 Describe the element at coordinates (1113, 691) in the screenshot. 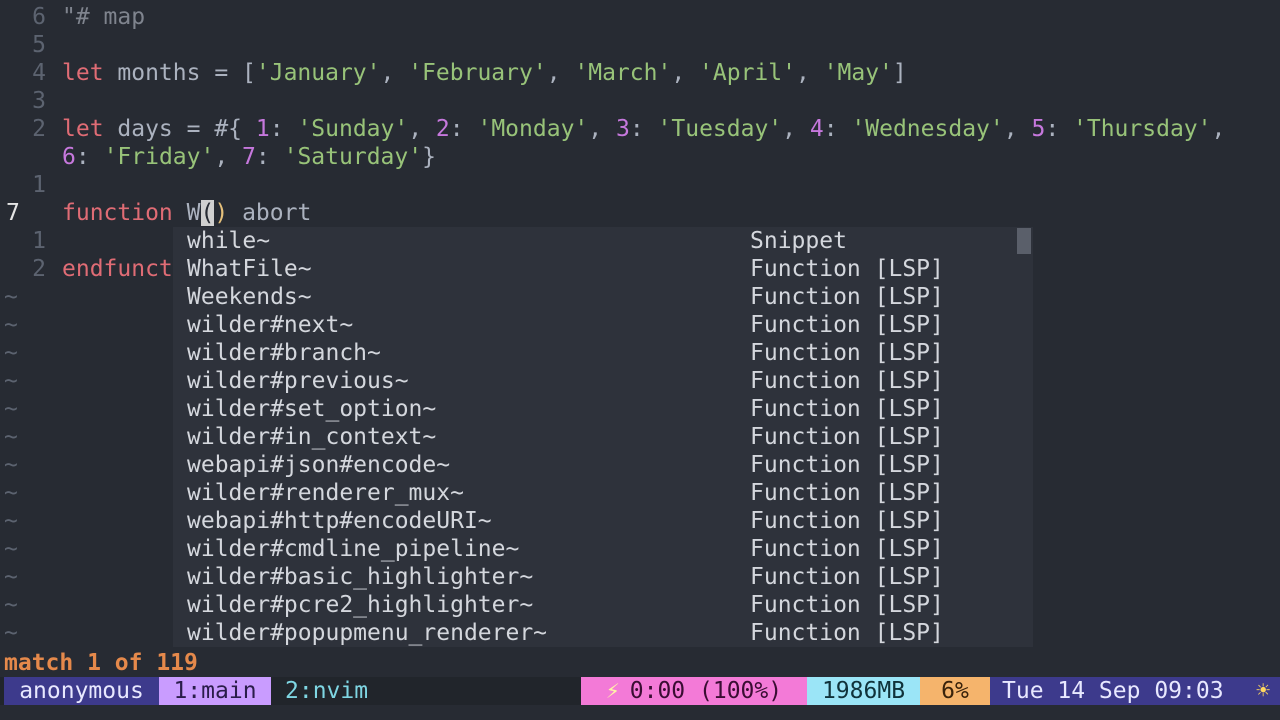

I see `datetime-text: Tue 14 Sep 09:03` at that location.